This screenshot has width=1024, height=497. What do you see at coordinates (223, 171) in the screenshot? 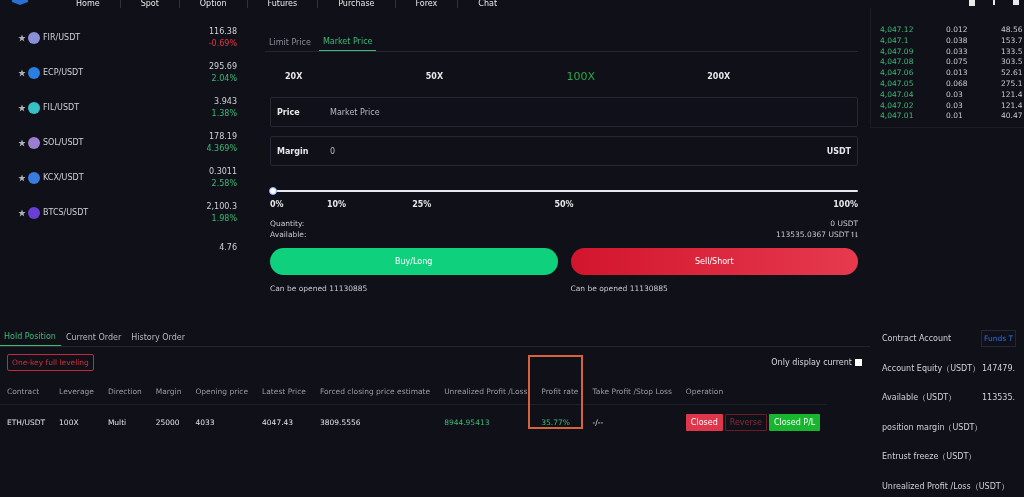
I see `price-text: 0.3011` at bounding box center [223, 171].